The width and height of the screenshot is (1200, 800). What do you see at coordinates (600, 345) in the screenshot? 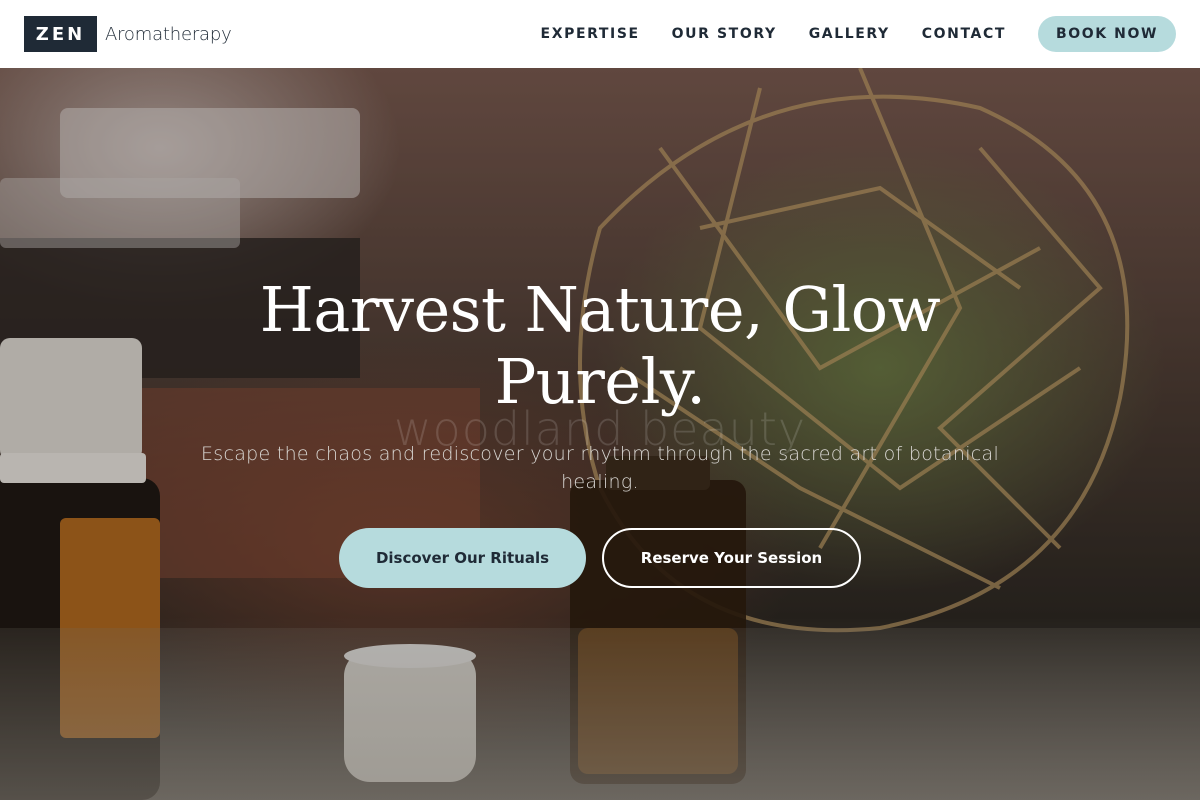
I see `hero-title: Harvest Nature, Glow Purely.` at bounding box center [600, 345].